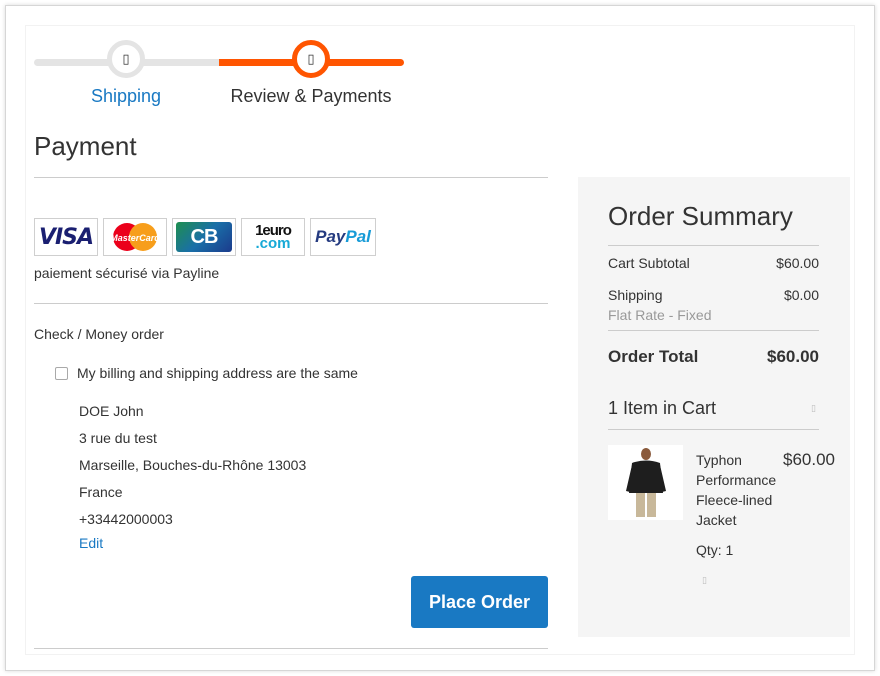 This screenshot has width=880, height=676. I want to click on subtotal-value: $60.00, so click(797, 263).